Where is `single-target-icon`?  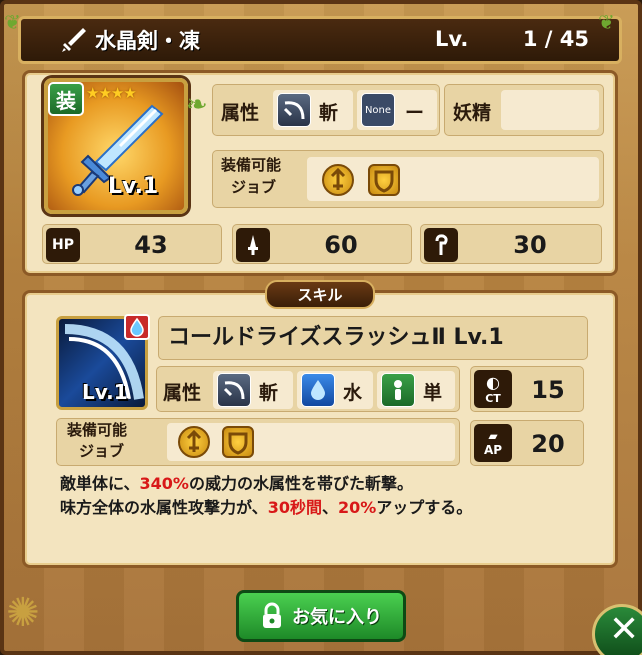 single-target-icon is located at coordinates (398, 390).